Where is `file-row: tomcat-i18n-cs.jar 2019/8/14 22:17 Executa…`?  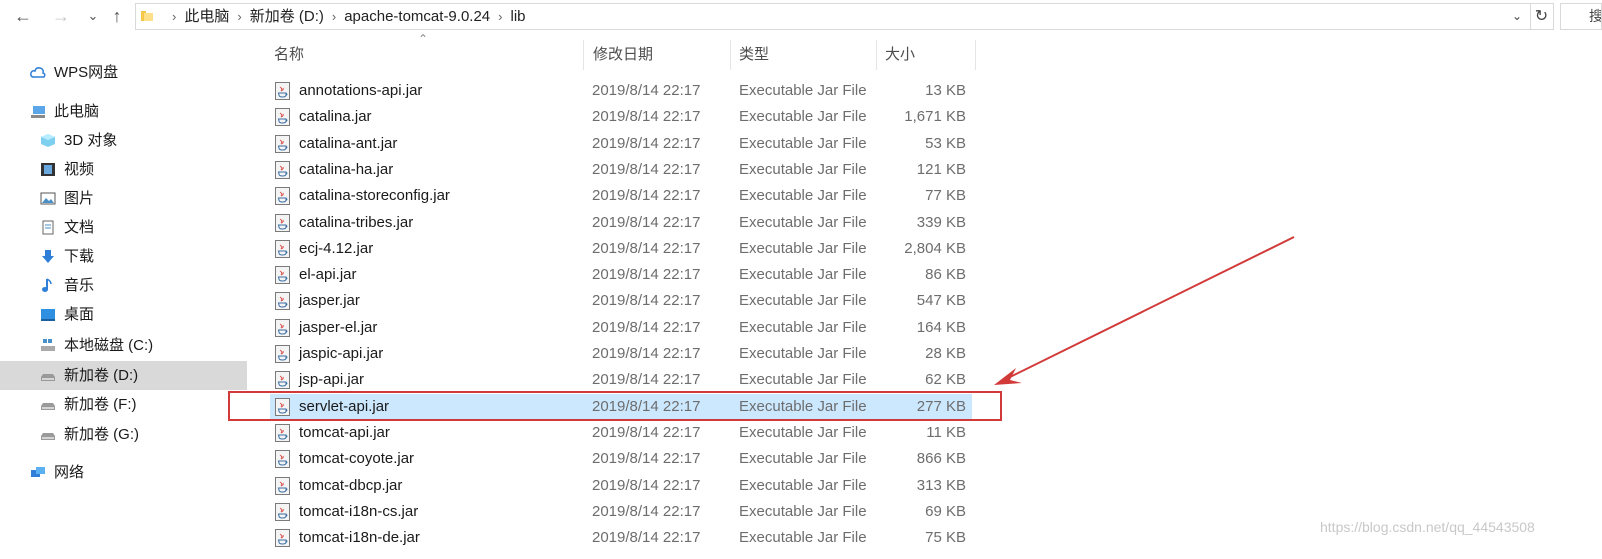 file-row: tomcat-i18n-cs.jar 2019/8/14 22:17 Executa… is located at coordinates (621, 512).